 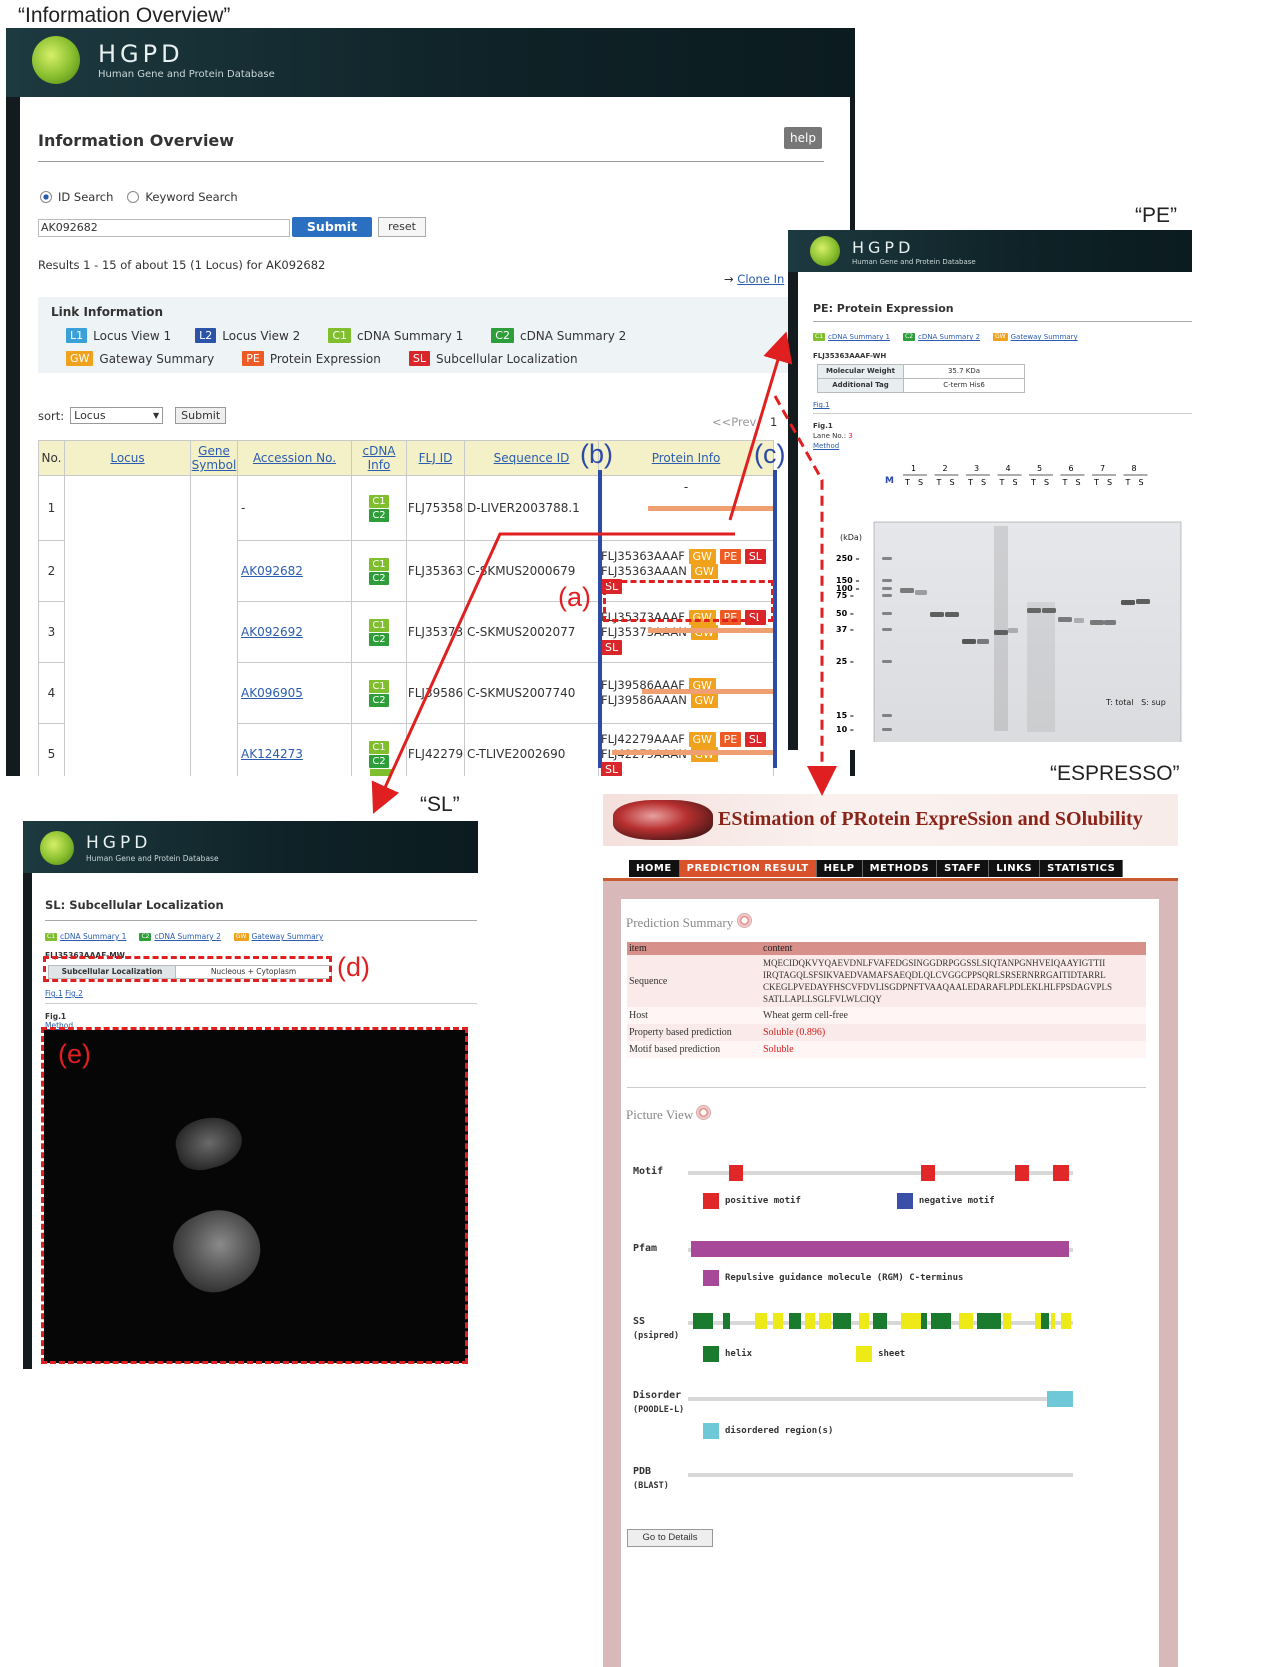 What do you see at coordinates (850, 356) in the screenshot?
I see `pe-clone-id: FLJ35363AAAF-WH` at bounding box center [850, 356].